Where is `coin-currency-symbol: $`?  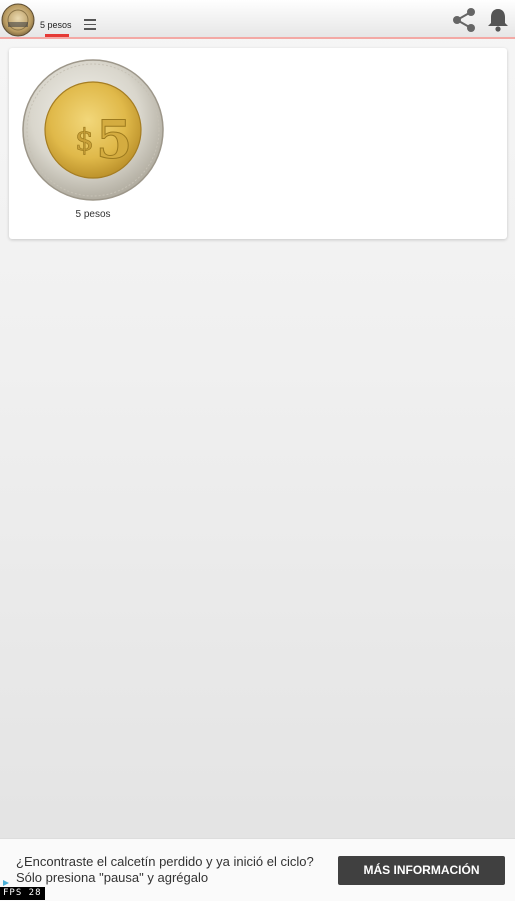
coin-currency-symbol: $ is located at coordinates (84, 140).